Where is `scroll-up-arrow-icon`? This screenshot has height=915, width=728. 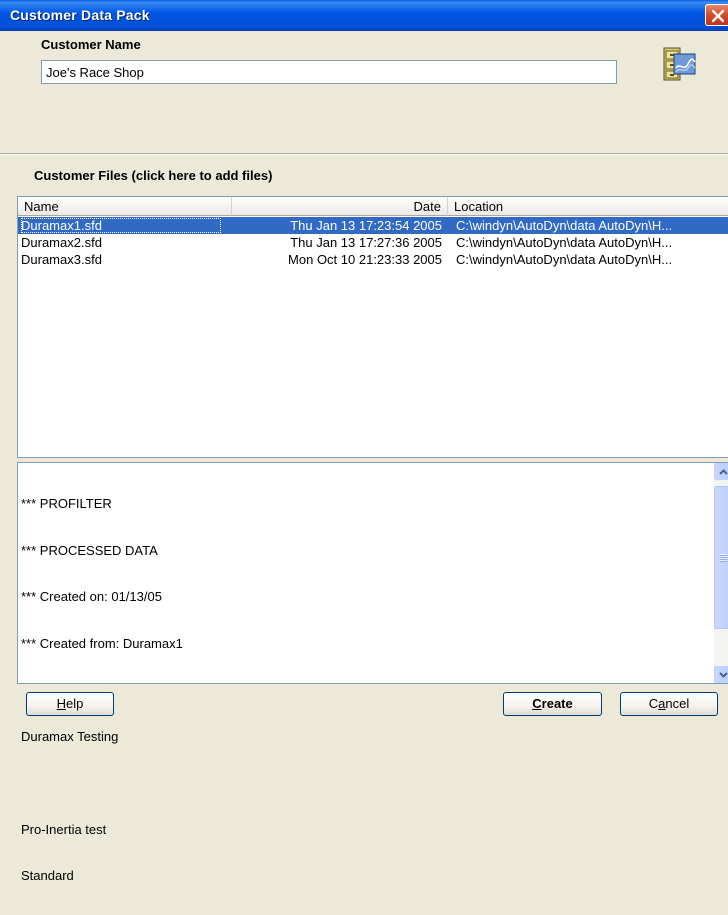 scroll-up-arrow-icon is located at coordinates (723, 472).